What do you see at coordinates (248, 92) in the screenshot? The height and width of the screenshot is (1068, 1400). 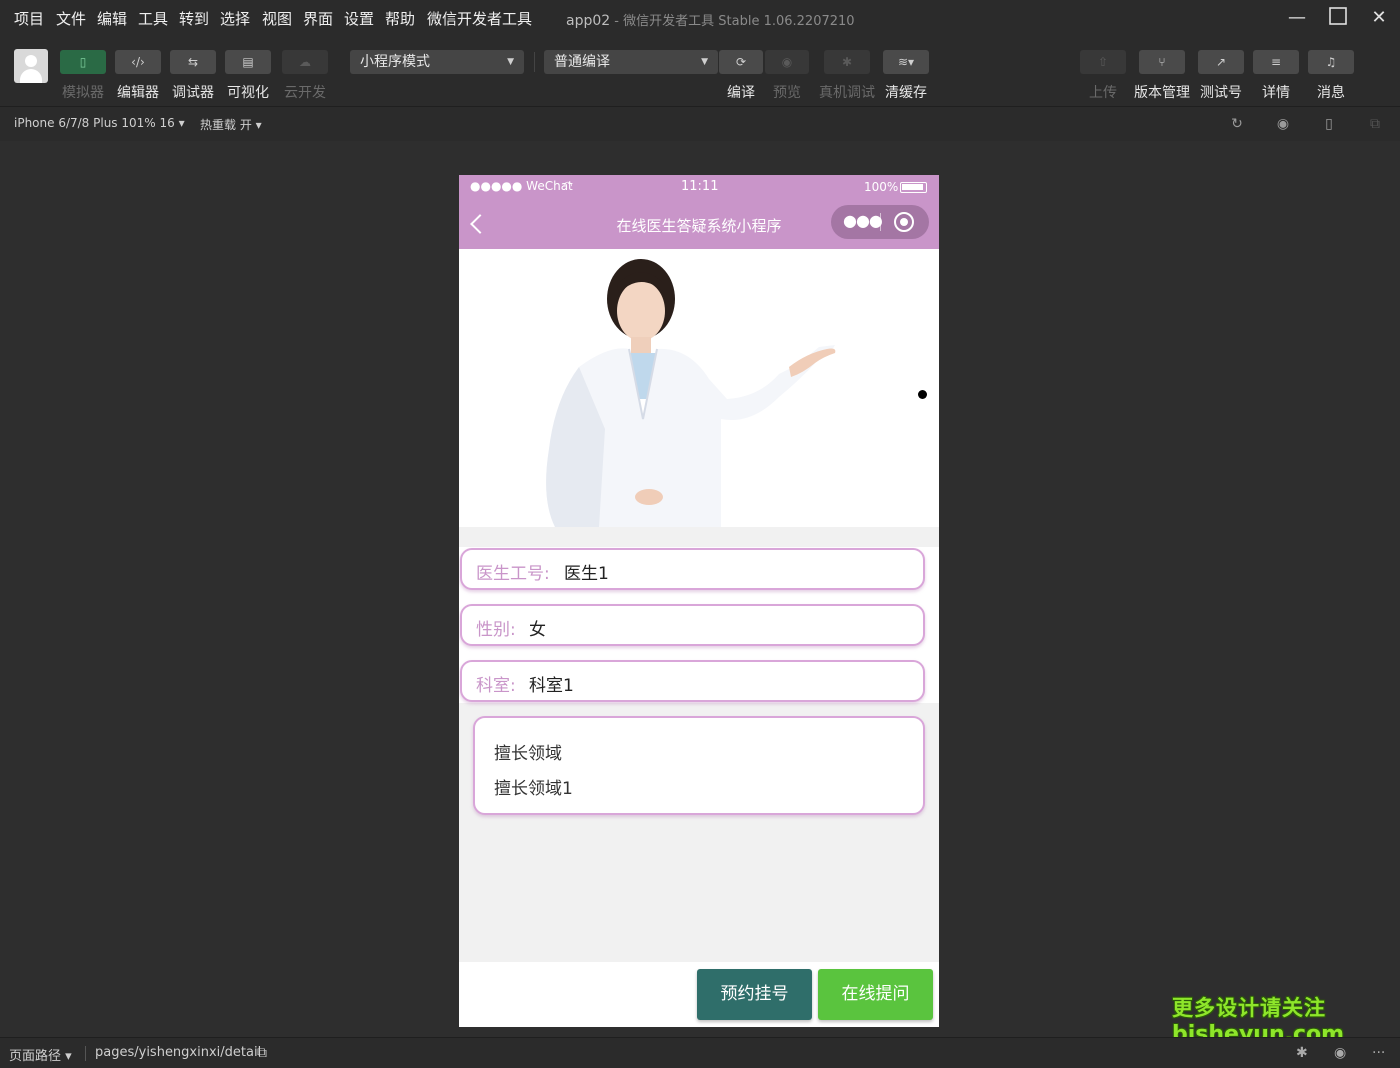 I see `visual-button: 可视化` at bounding box center [248, 92].